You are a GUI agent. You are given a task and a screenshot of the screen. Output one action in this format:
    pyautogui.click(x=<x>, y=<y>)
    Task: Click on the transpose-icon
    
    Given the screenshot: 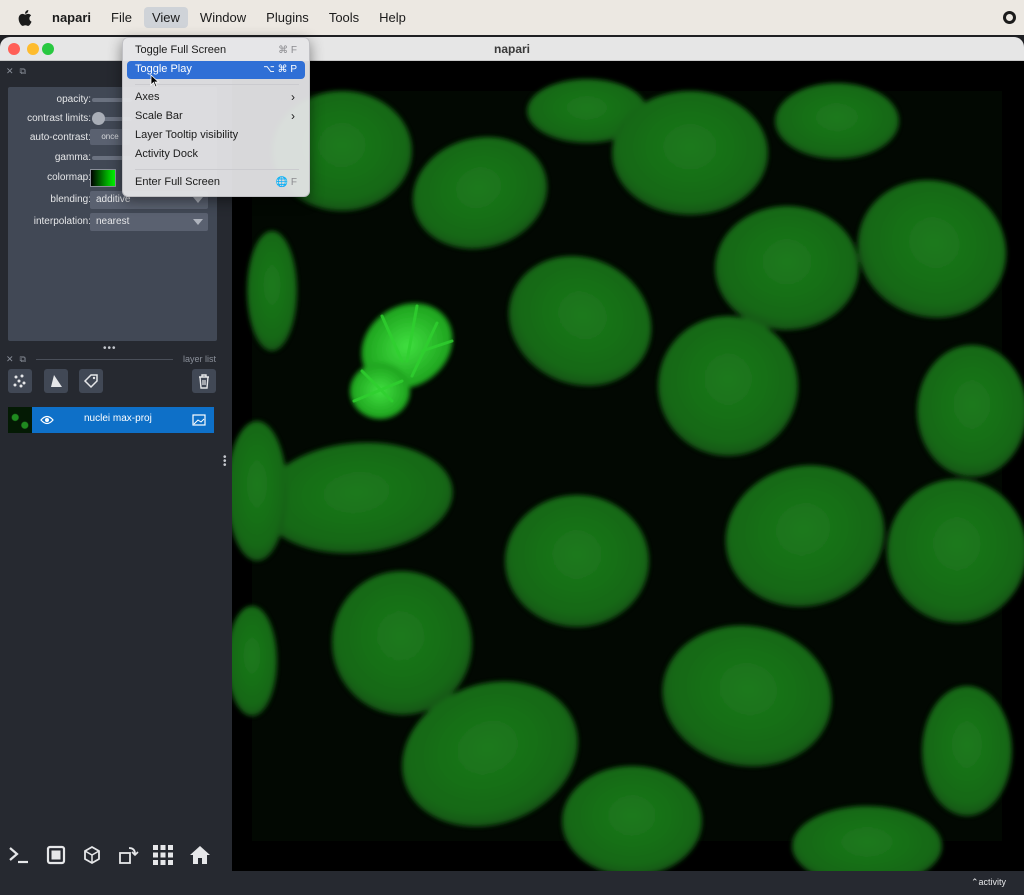 What is the action you would take?
    pyautogui.click(x=129, y=855)
    